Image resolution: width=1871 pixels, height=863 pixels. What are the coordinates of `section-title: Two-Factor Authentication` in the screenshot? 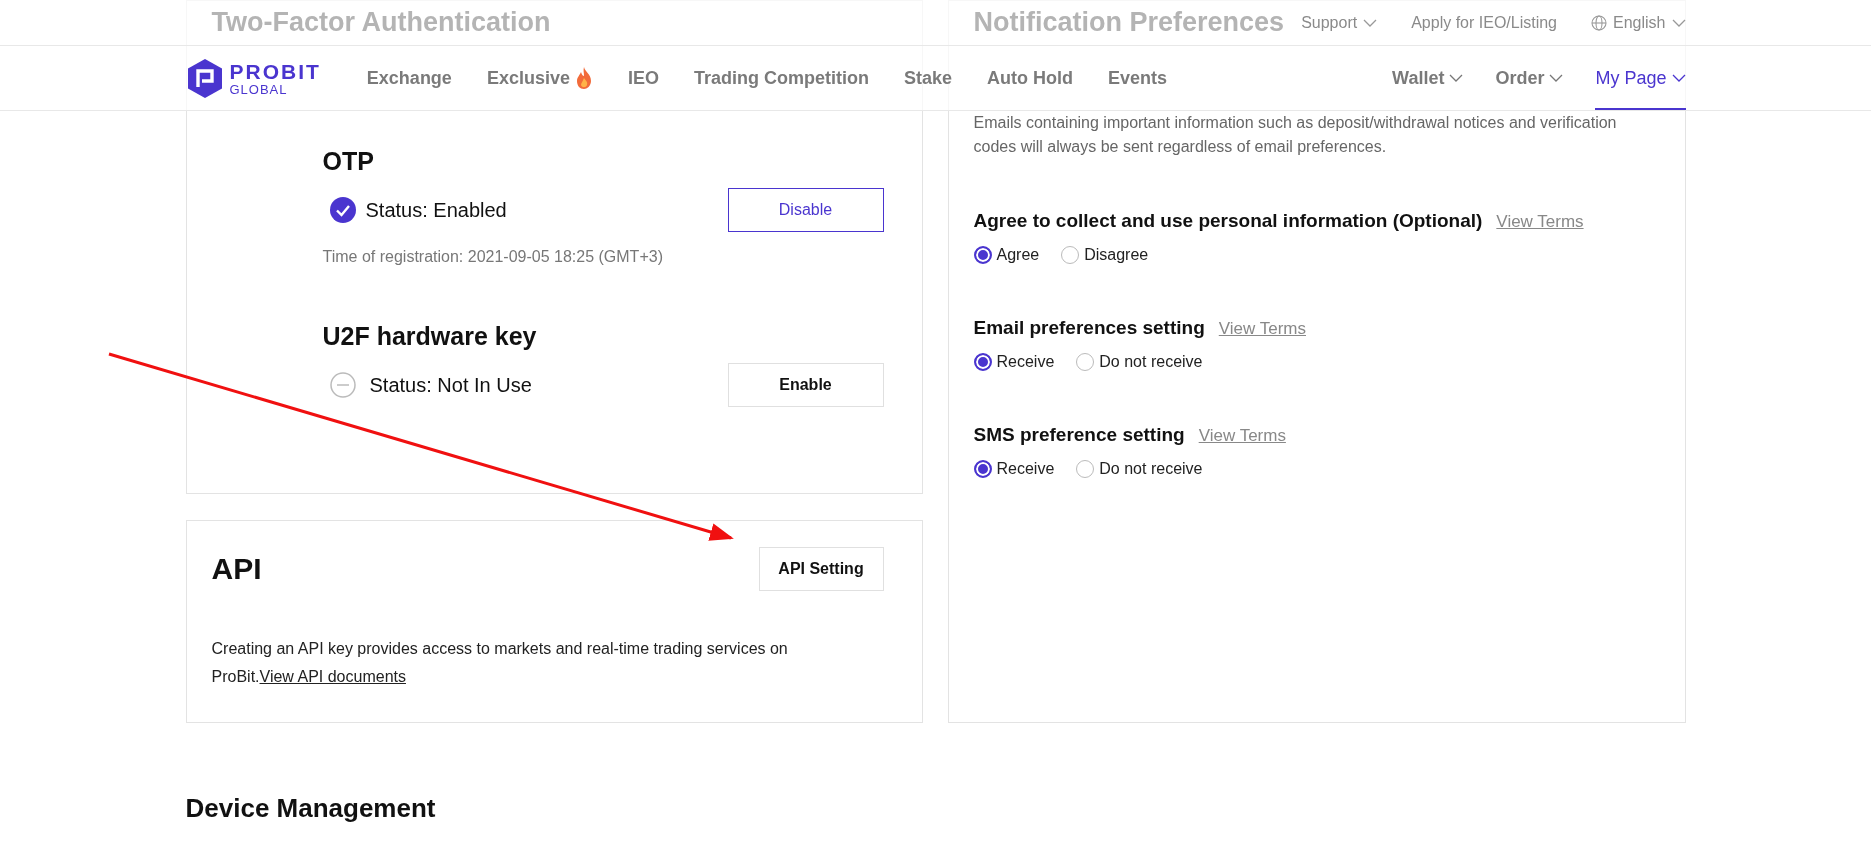 It's located at (381, 22).